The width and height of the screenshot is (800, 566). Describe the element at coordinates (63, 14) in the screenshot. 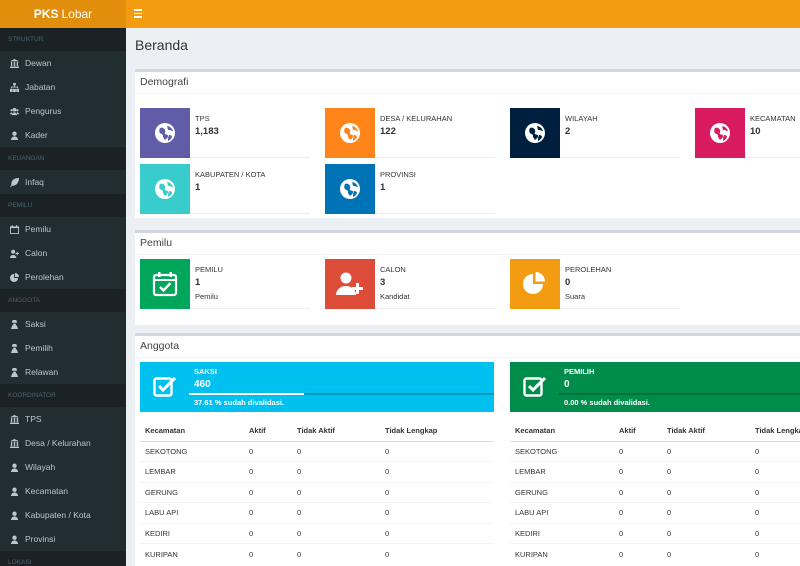

I see `brand-logo: PKS Lobar` at that location.